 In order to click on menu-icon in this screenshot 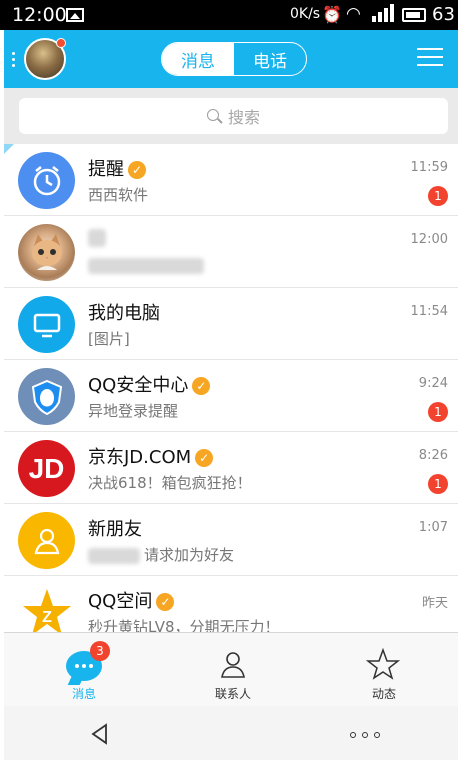, I will do `click(430, 58)`.